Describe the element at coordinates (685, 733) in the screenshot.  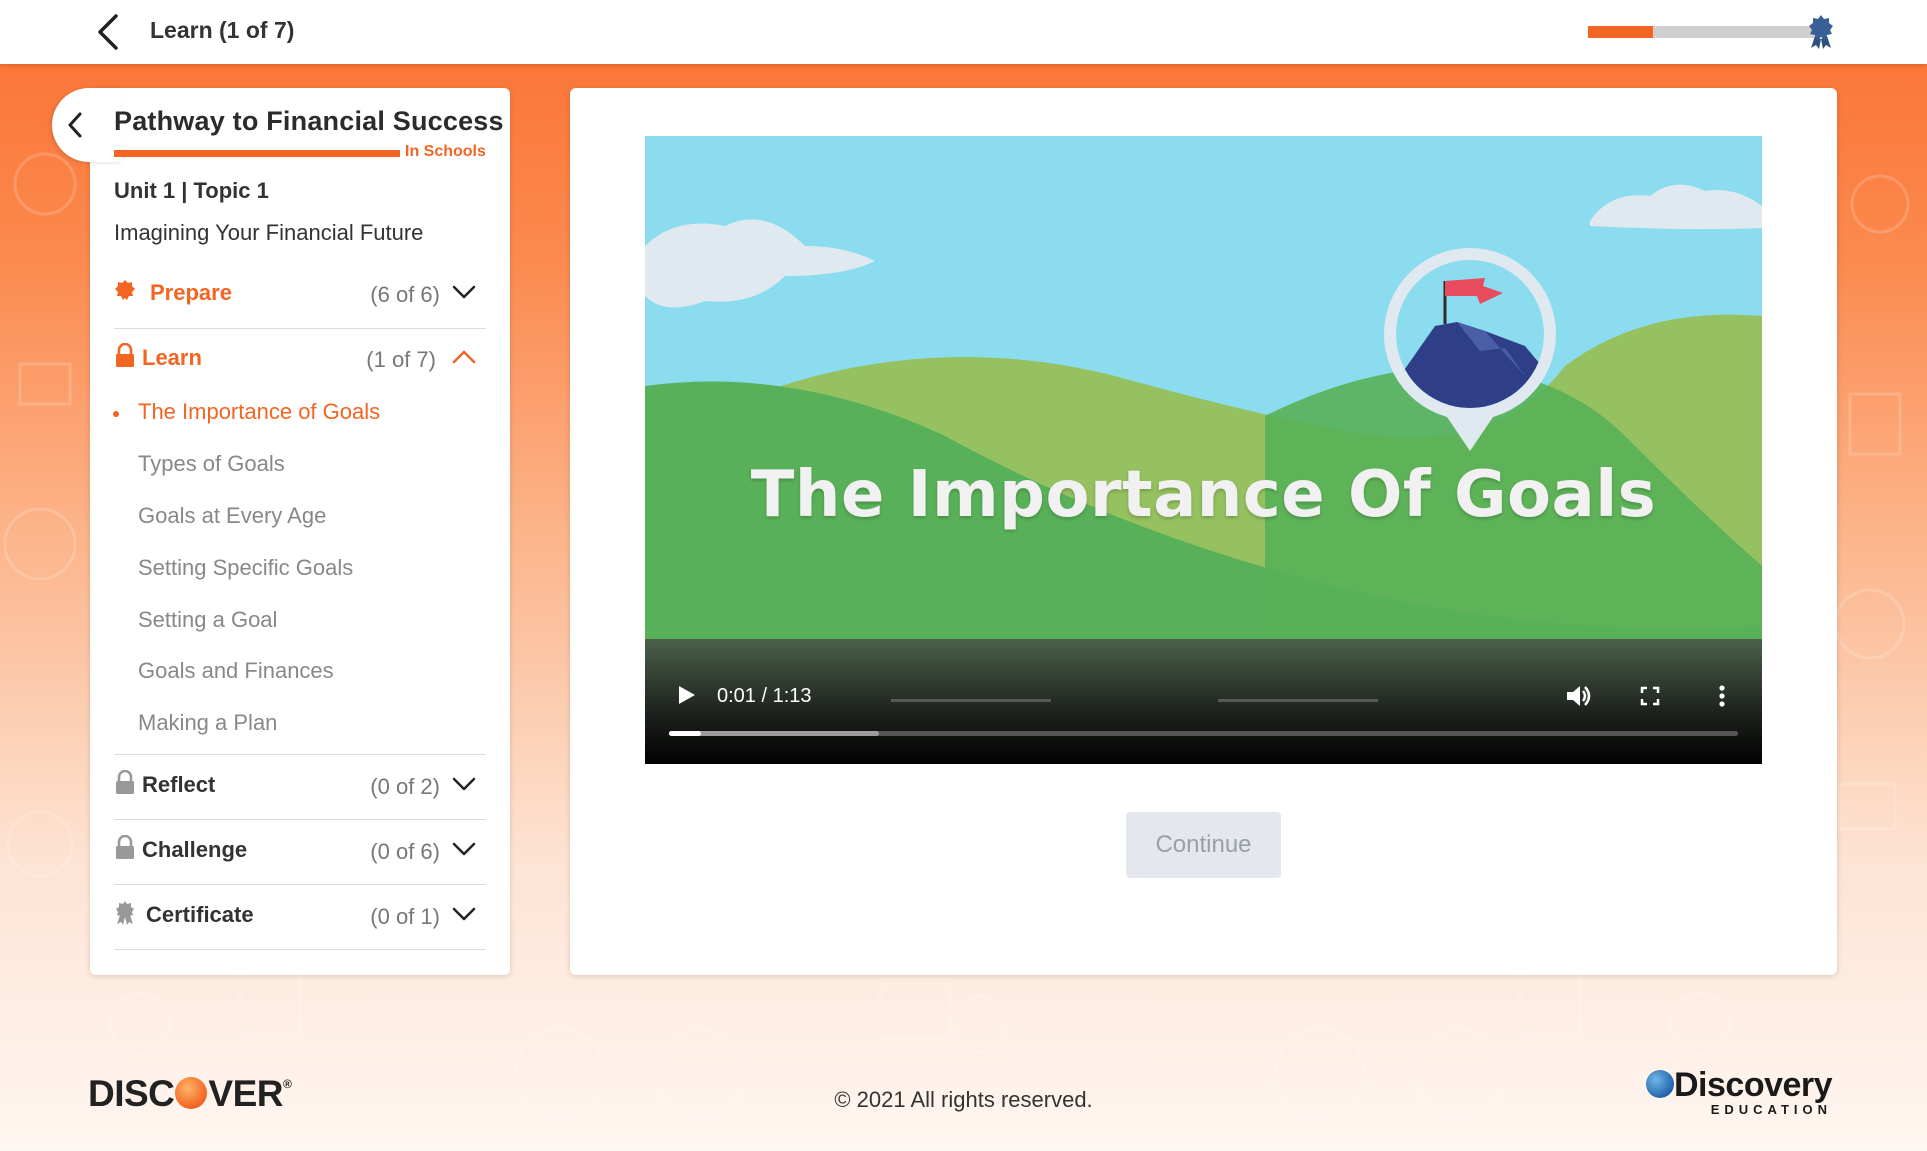
I see `seek-played` at that location.